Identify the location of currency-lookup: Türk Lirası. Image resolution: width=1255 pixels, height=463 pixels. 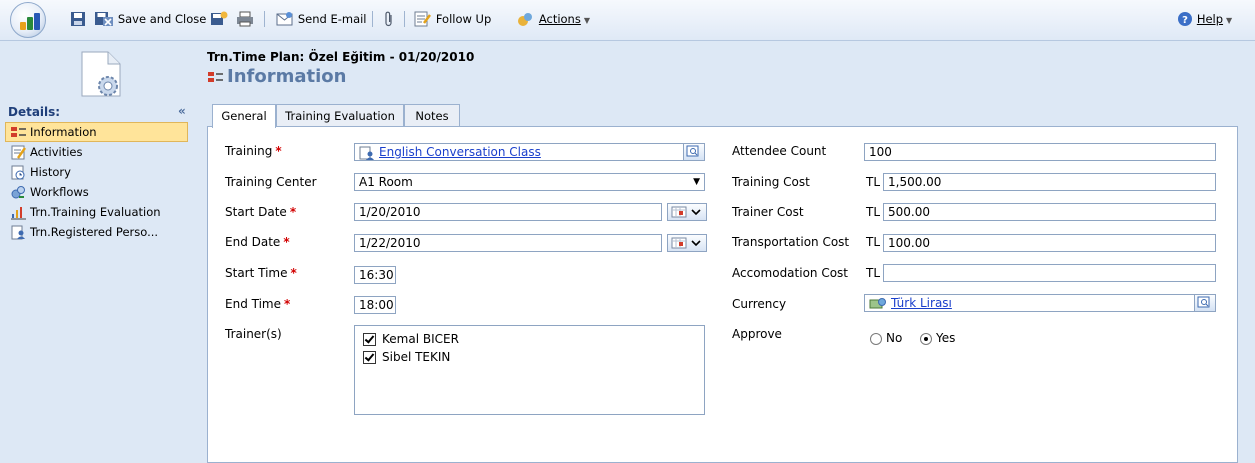
(1040, 303).